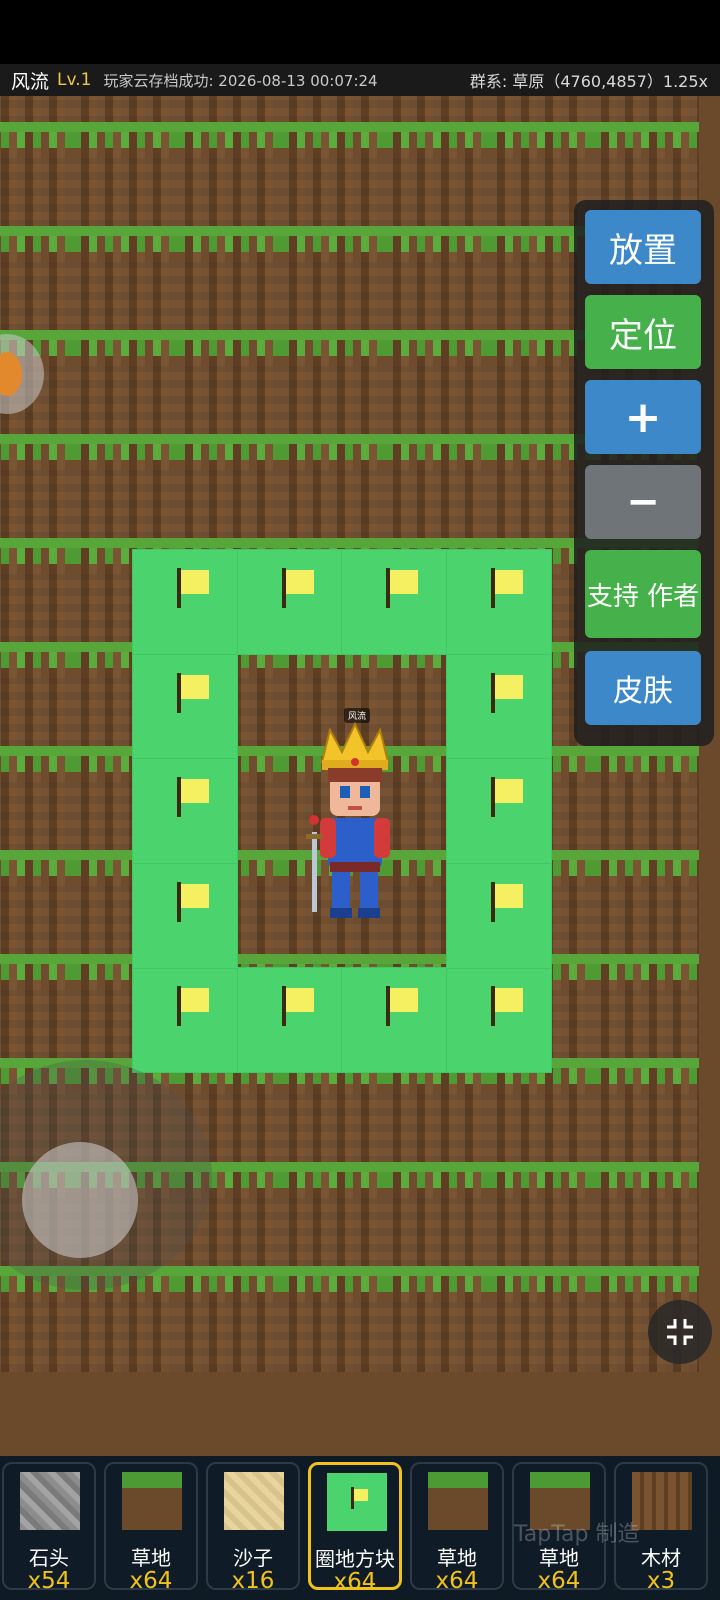  I want to click on locate-button: 定位, so click(643, 332).